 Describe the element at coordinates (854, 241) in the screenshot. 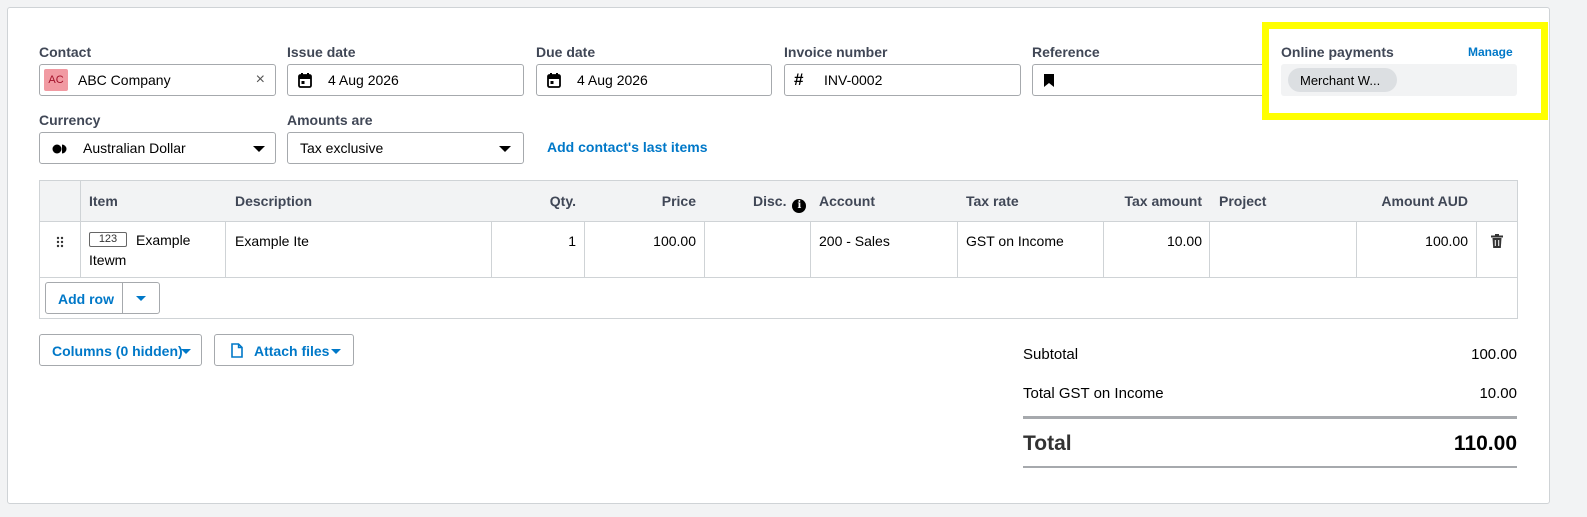

I see `cell-account: 200 - Sales` at that location.